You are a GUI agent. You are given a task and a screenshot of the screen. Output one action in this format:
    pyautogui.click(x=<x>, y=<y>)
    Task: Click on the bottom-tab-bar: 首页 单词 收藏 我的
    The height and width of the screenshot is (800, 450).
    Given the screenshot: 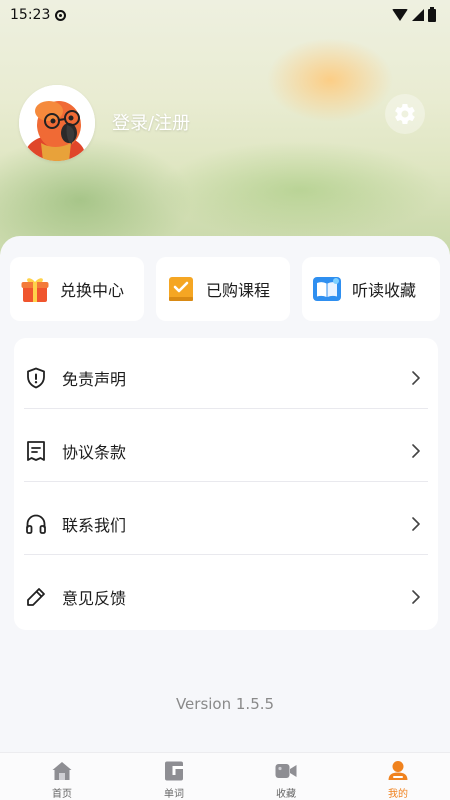 What is the action you would take?
    pyautogui.click(x=225, y=776)
    